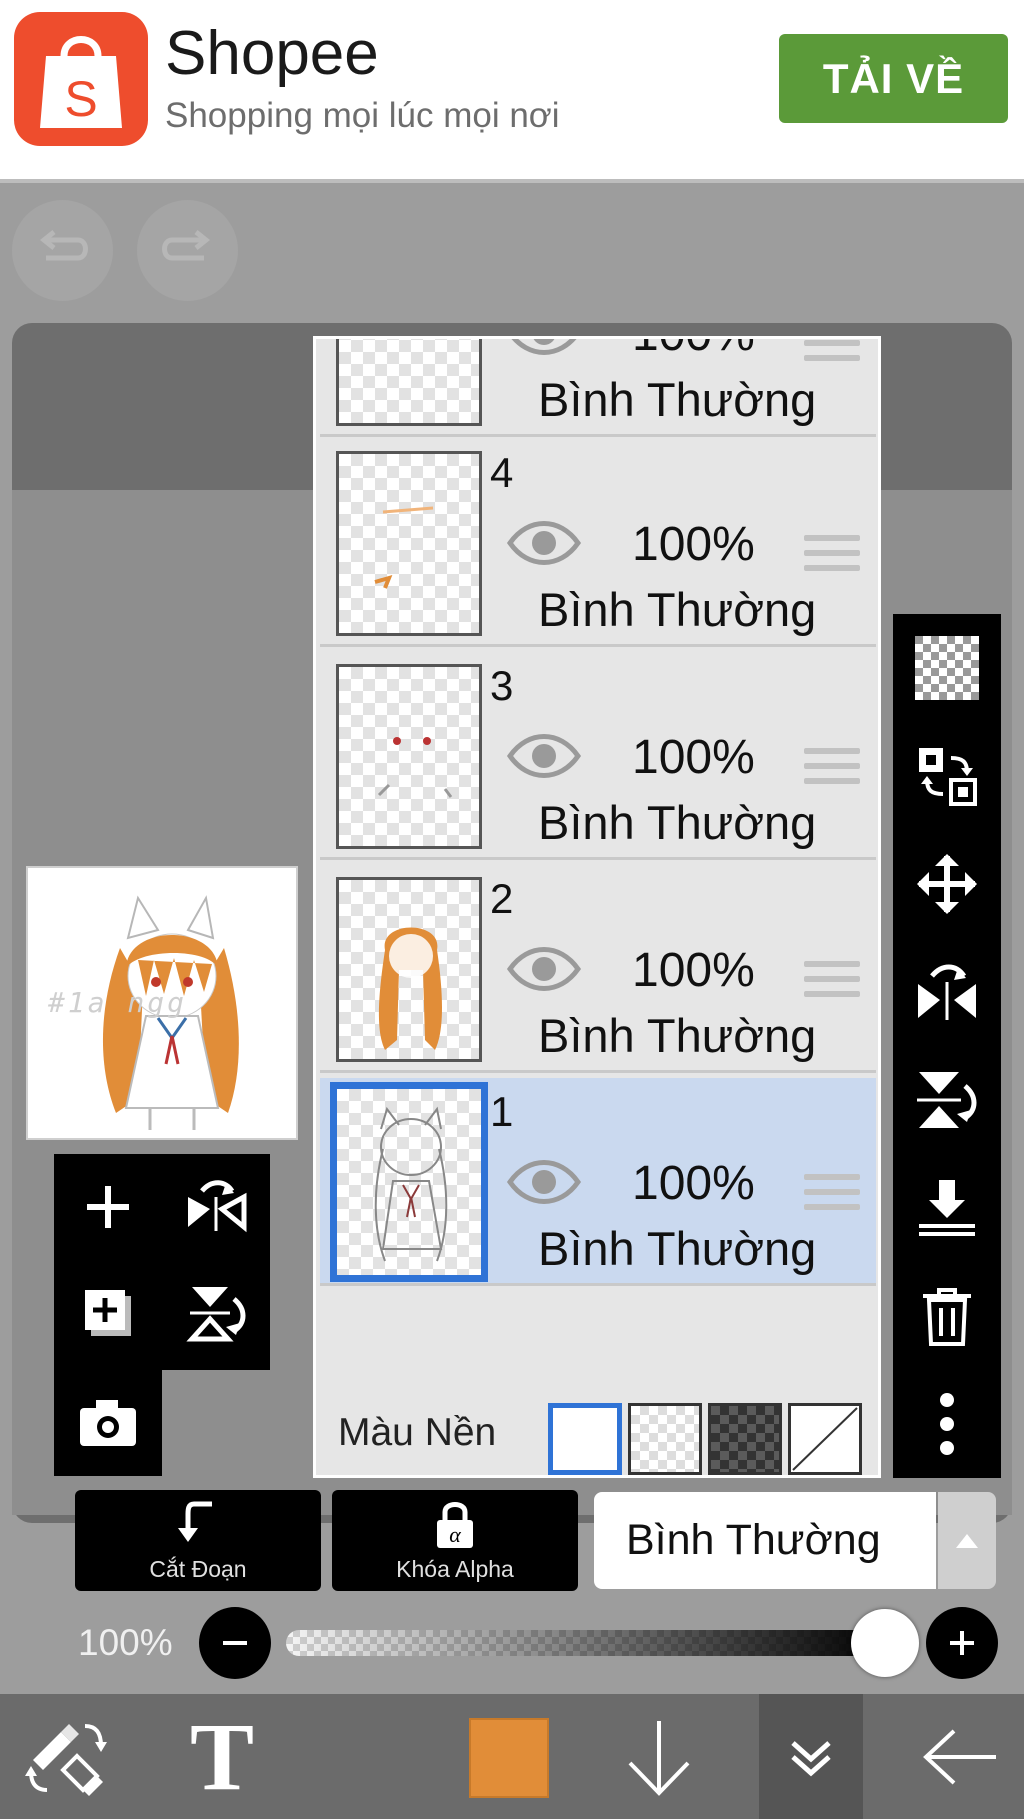 The height and width of the screenshot is (1819, 1024). I want to click on more-options-button, so click(947, 1424).